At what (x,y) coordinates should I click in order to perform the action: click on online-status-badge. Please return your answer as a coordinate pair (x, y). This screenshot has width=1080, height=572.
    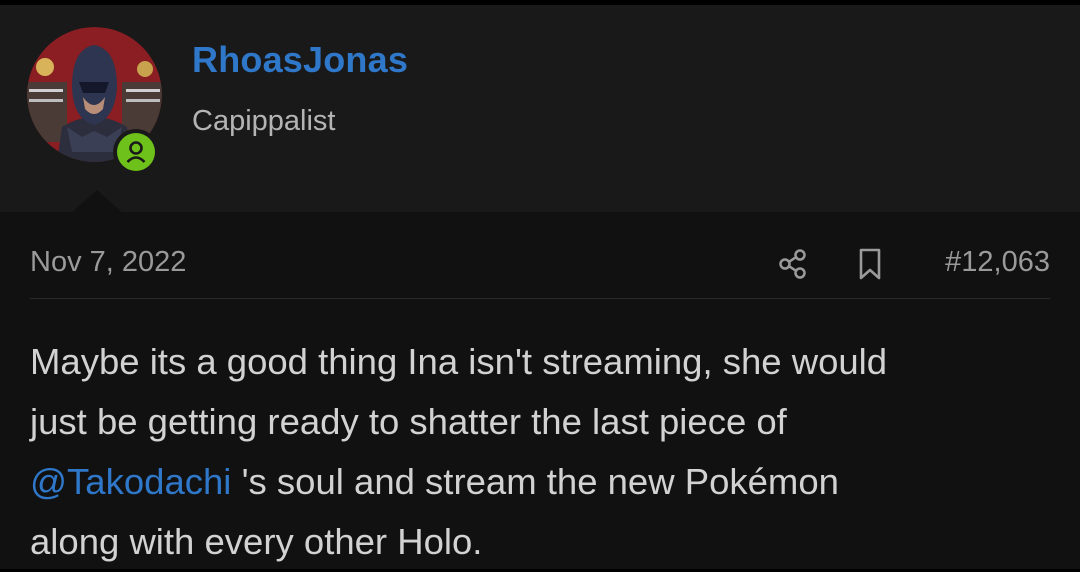
    Looking at the image, I should click on (136, 152).